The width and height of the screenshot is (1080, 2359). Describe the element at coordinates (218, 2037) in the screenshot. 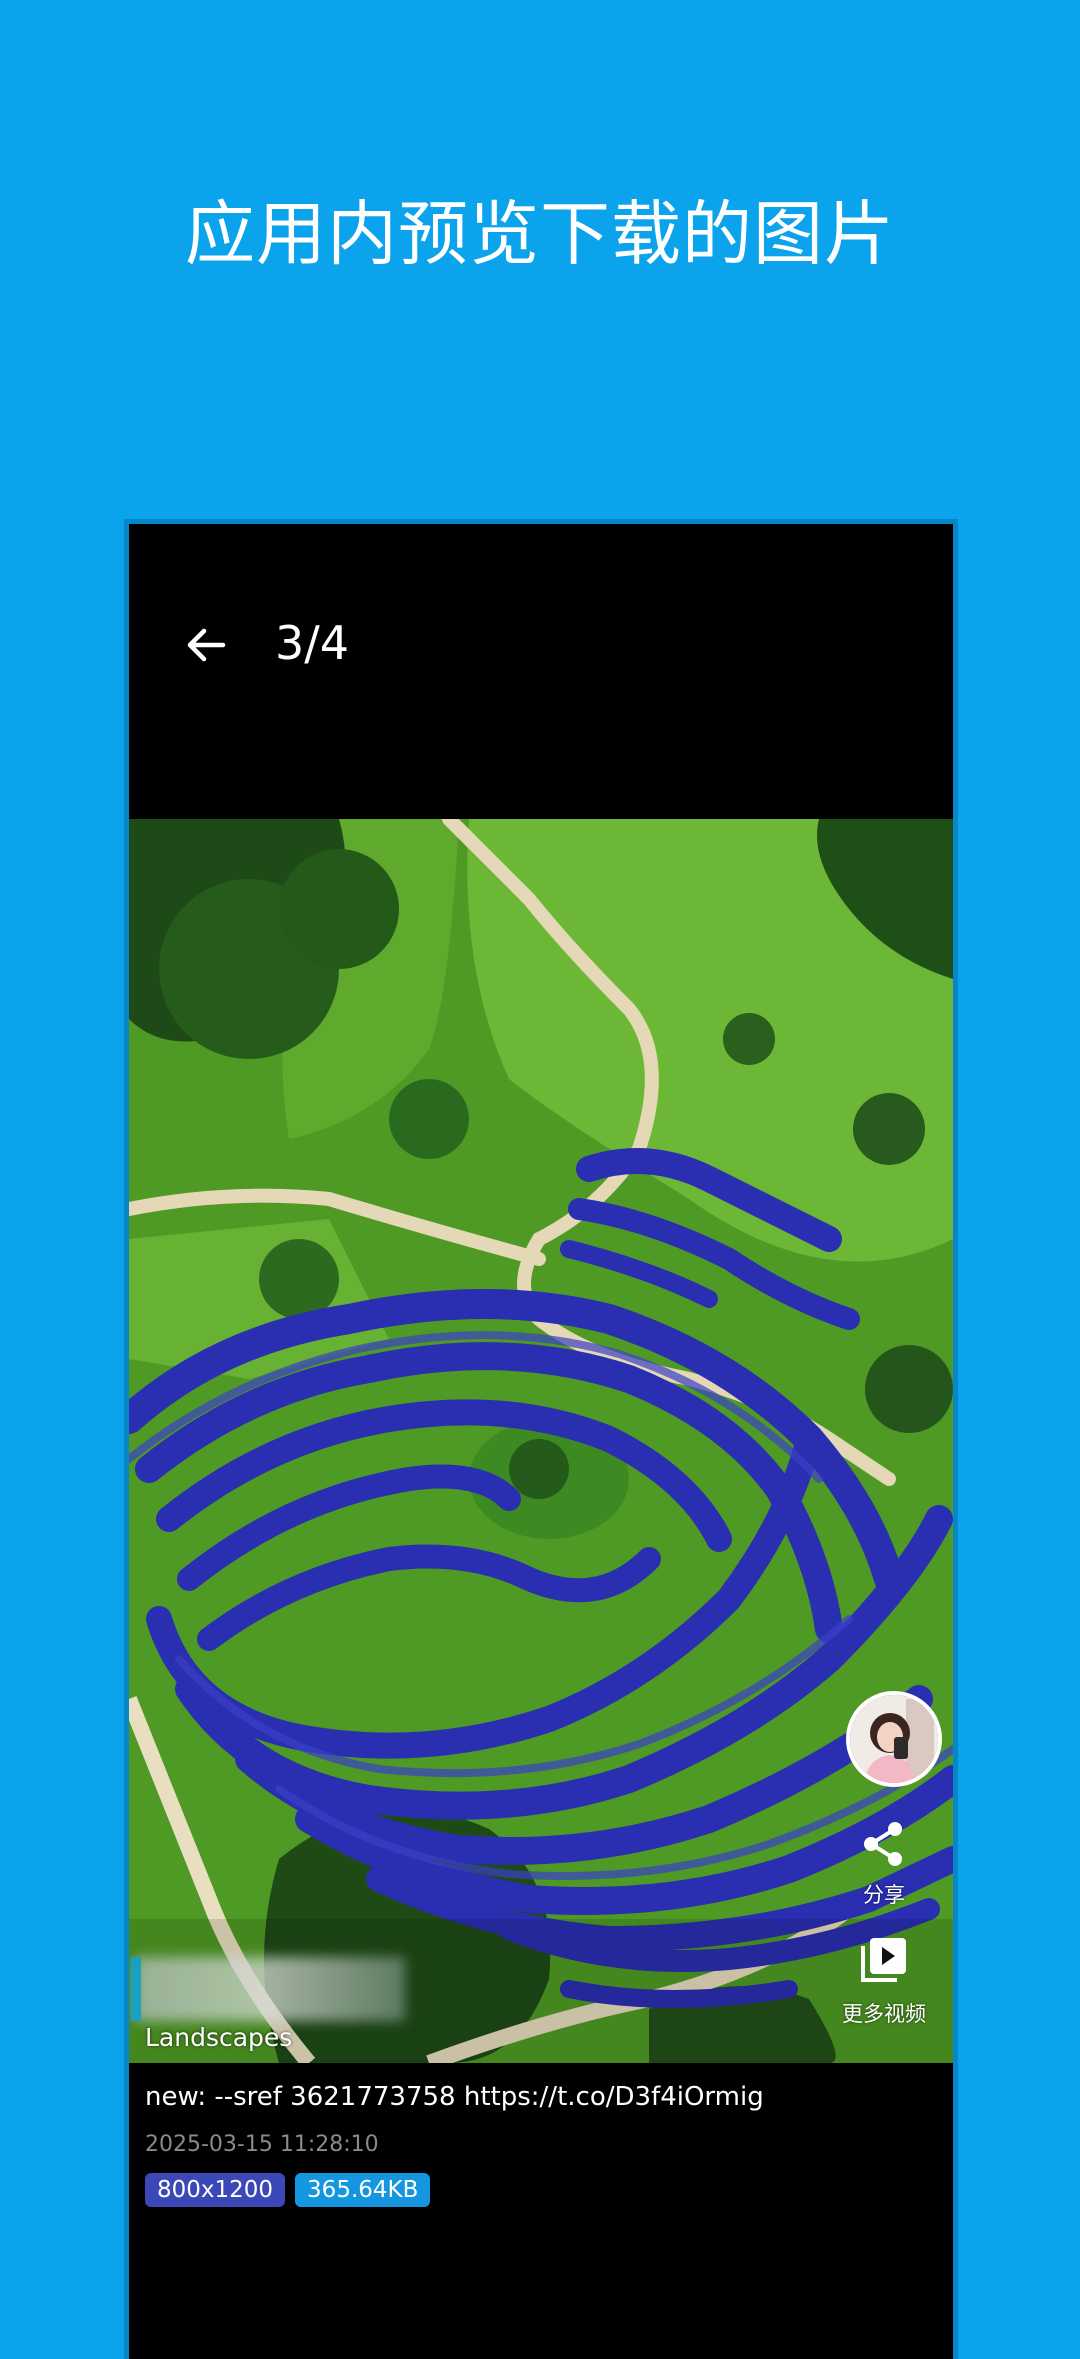

I see `album-label: Landscapes` at that location.